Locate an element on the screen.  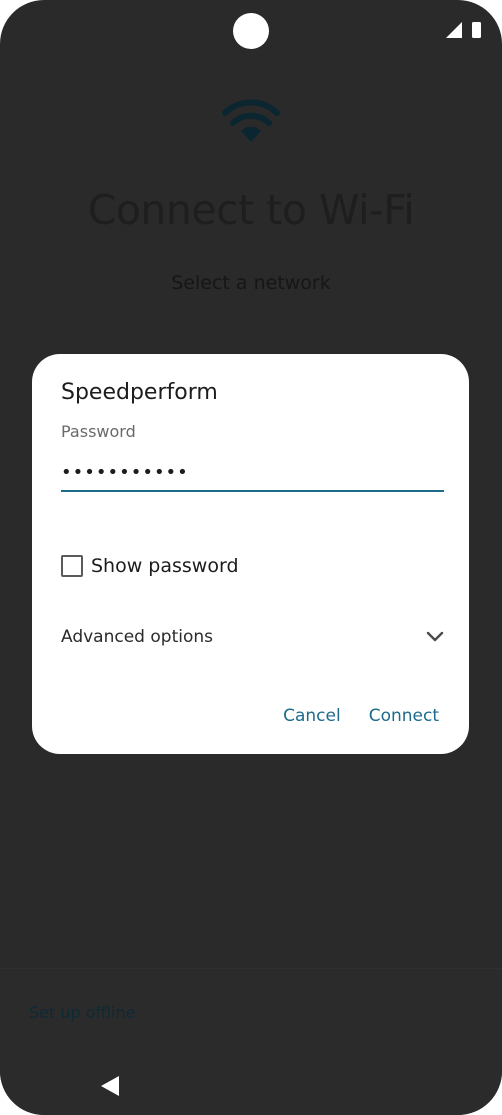
advanced-options-label: Advanced options is located at coordinates (137, 637).